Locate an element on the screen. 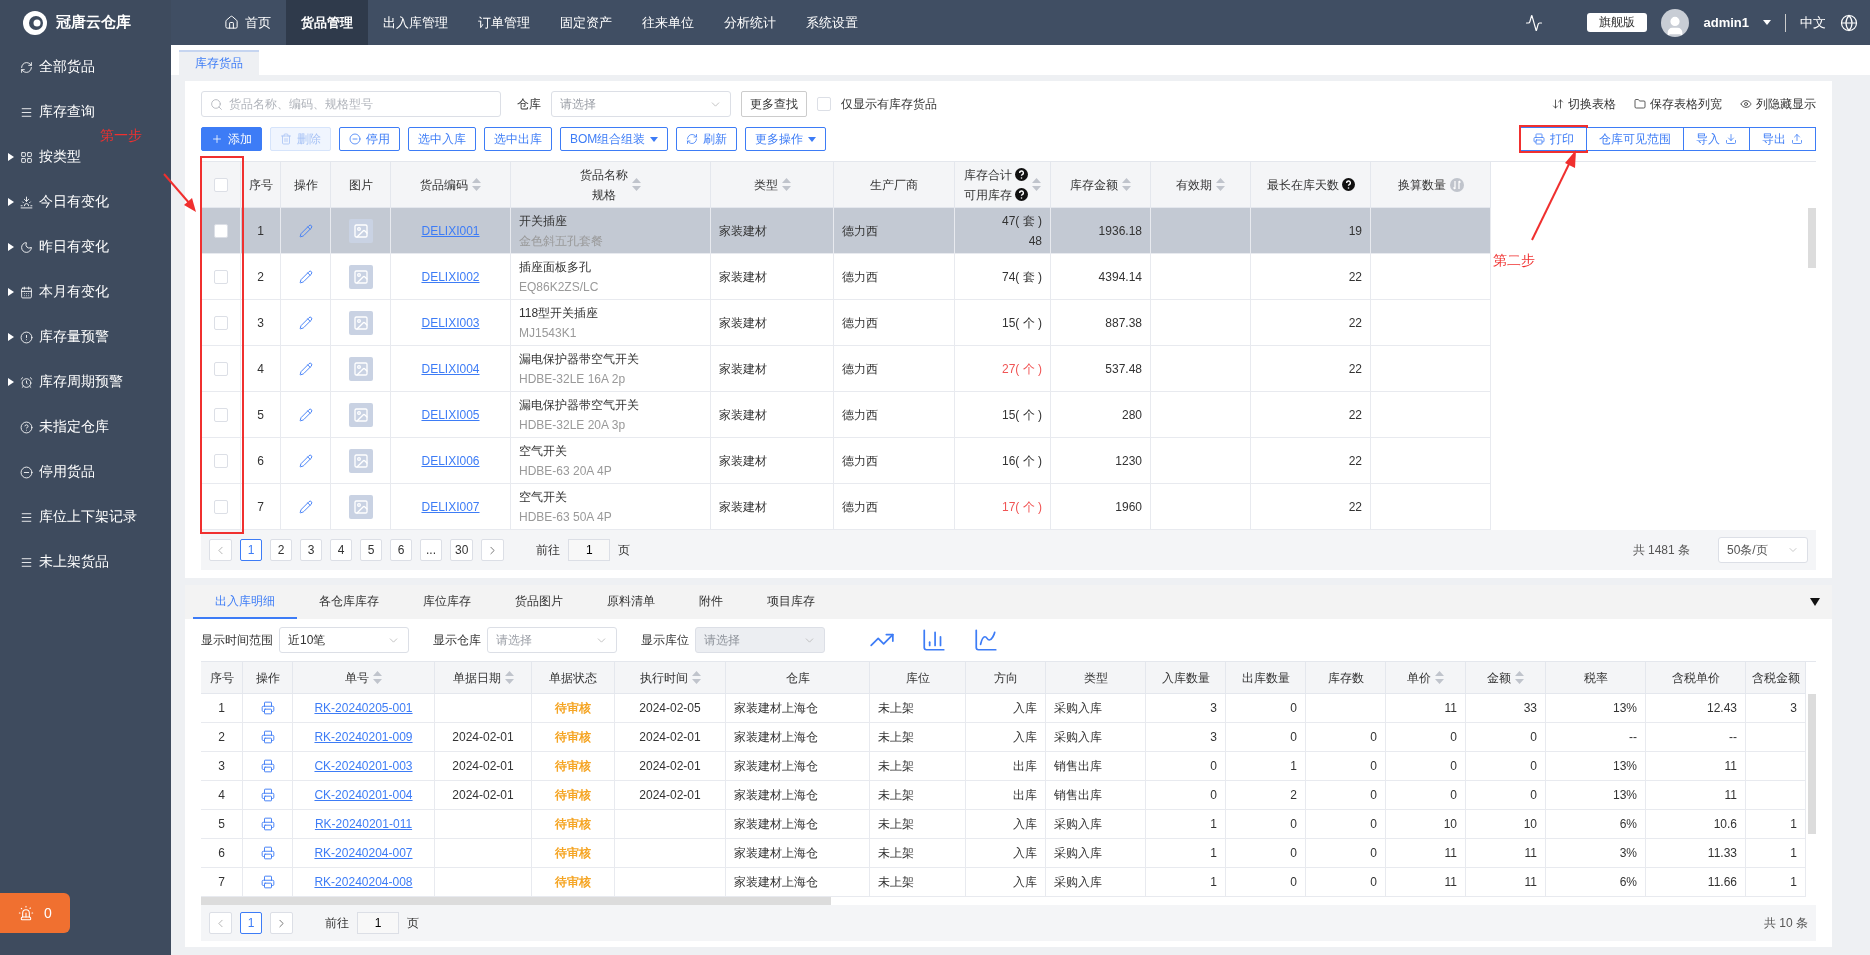  goods-code-link: DELIXI002 is located at coordinates (450, 276).